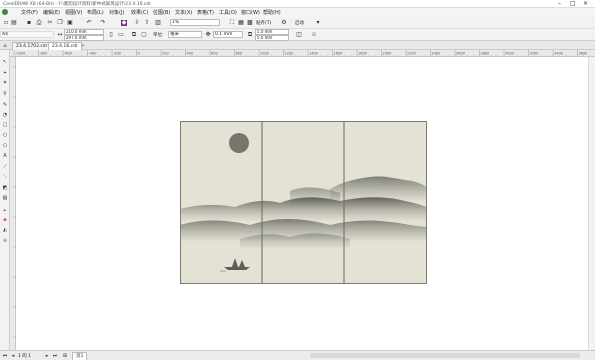 The height and width of the screenshot is (360, 595). Describe the element at coordinates (70, 23) in the screenshot. I see `paste-icon: ▣` at that location.